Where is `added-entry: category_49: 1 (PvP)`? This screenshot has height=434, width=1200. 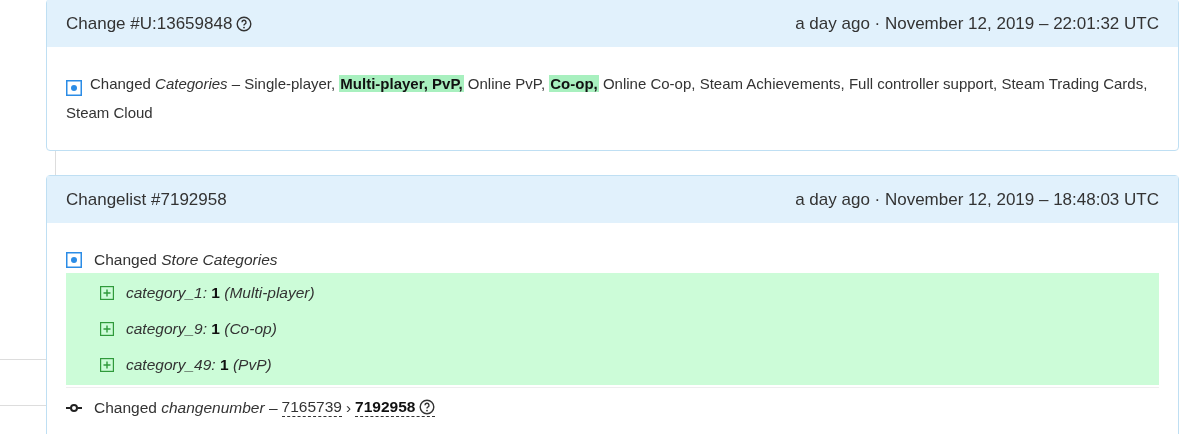 added-entry: category_49: 1 (PvP) is located at coordinates (199, 365).